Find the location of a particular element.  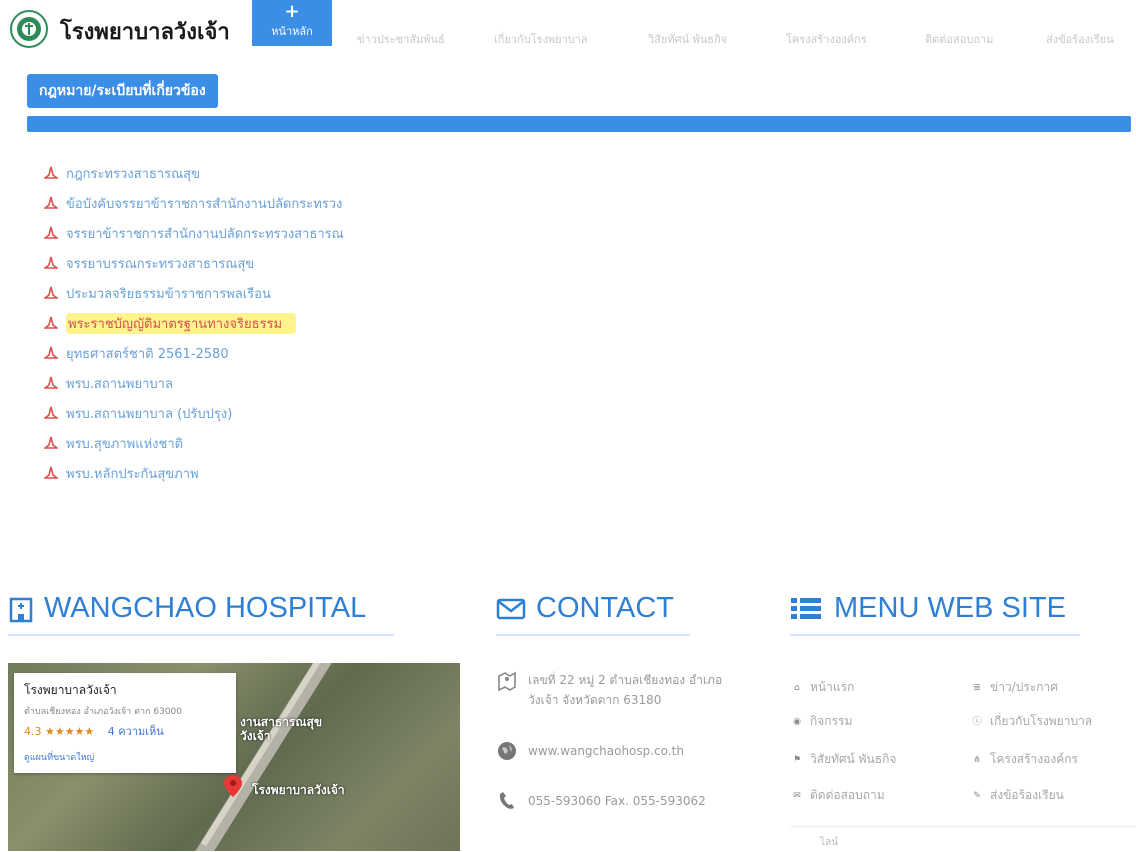

law-item-highlighted: พระราชบัญญัติมาตรฐานทางจริยธรรม is located at coordinates (194, 323).